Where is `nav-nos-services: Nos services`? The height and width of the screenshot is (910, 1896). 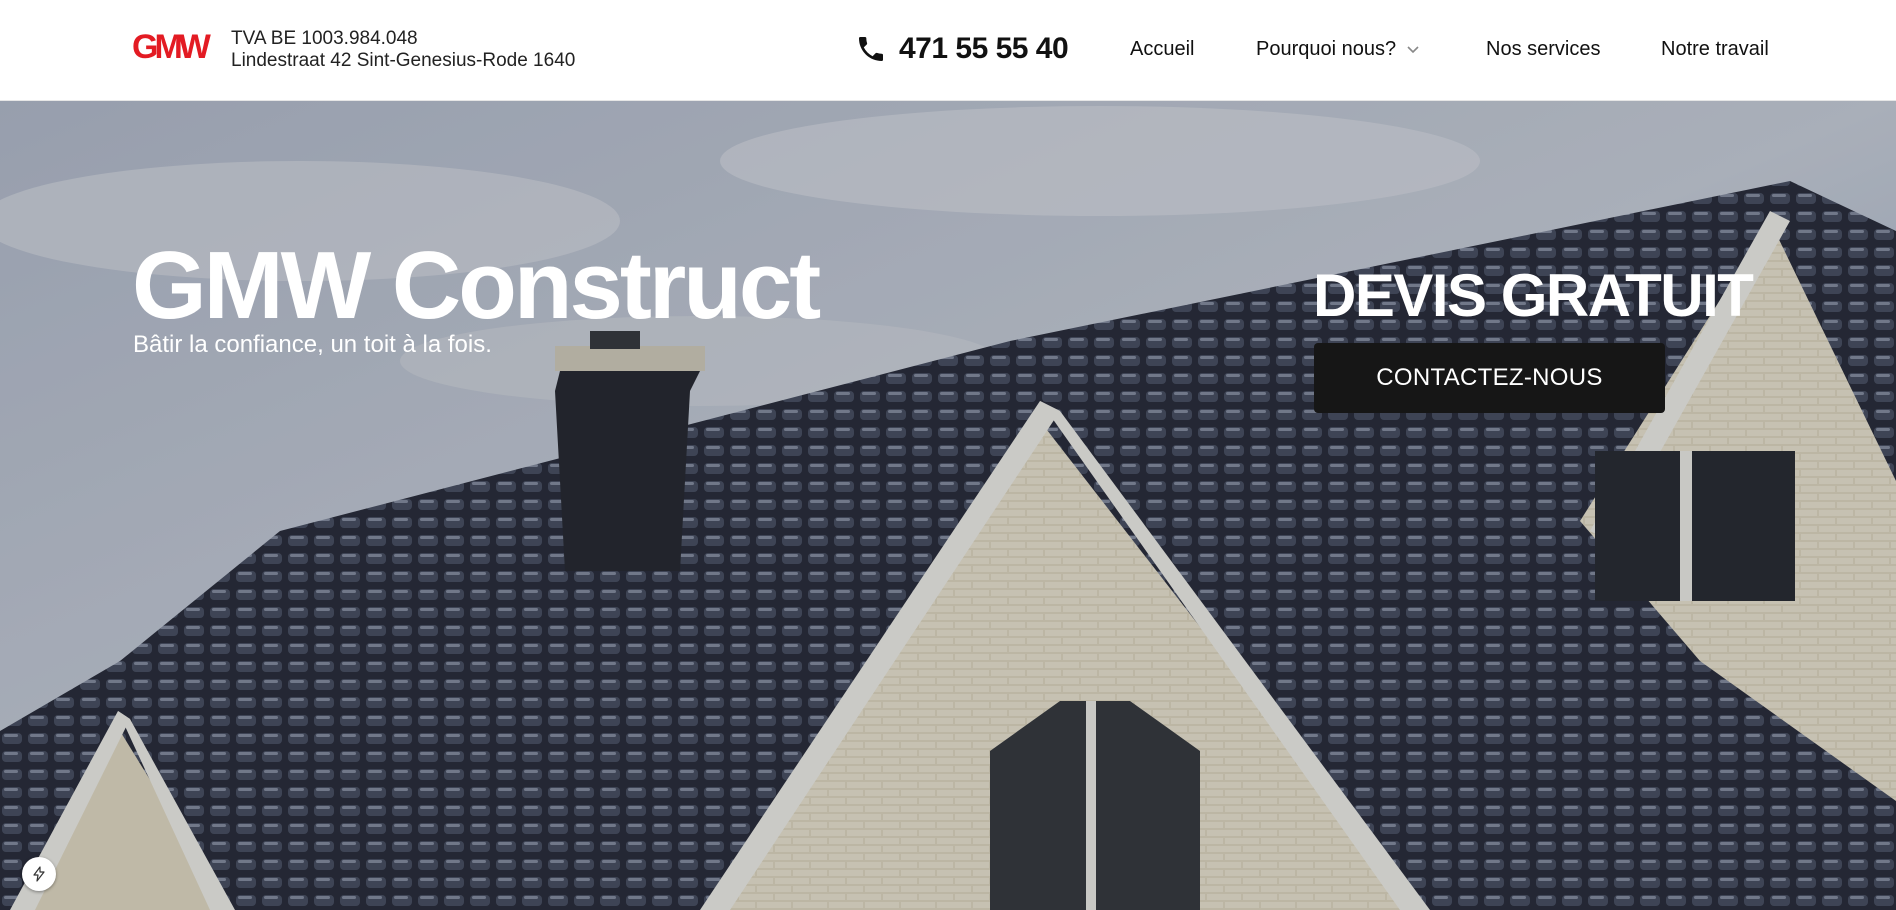 nav-nos-services: Nos services is located at coordinates (1543, 49).